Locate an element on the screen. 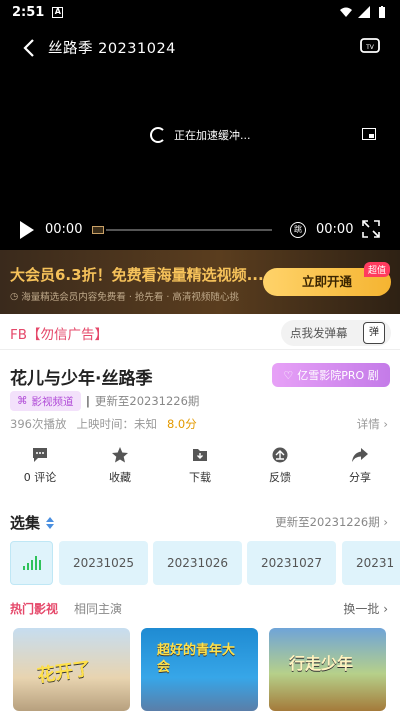  player-title: 丝路季 20231024 is located at coordinates (112, 49).